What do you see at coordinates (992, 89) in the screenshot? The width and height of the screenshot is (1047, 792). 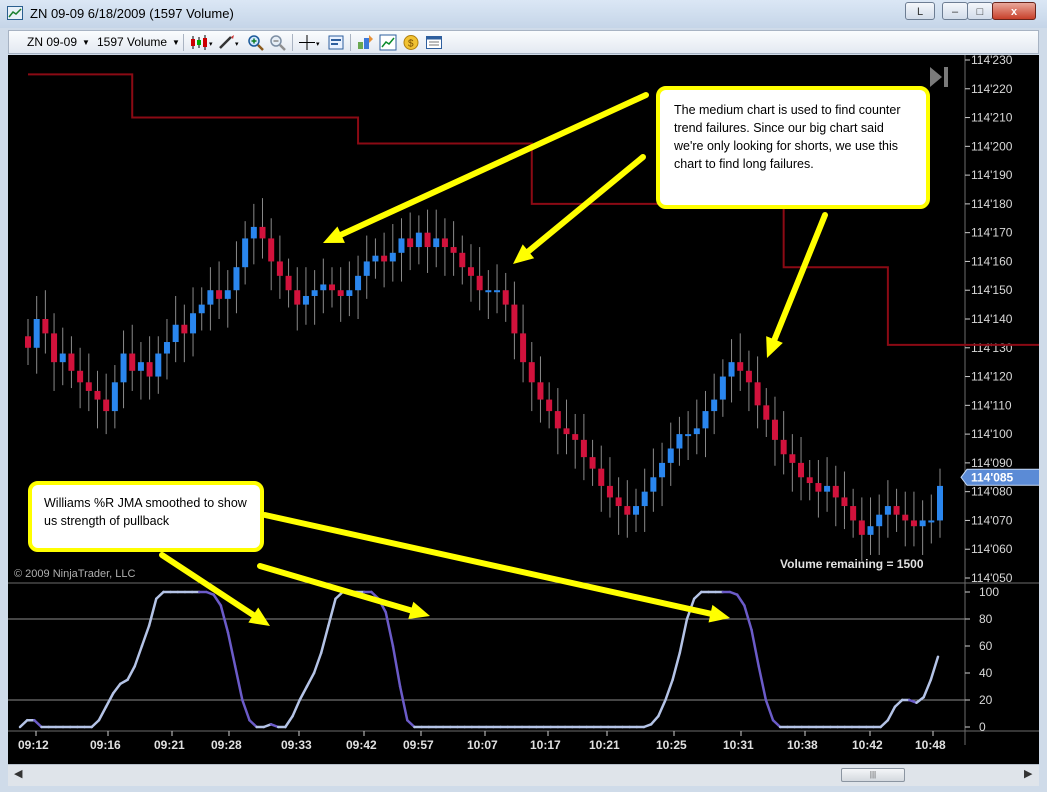 I see `price-tick-label: 114'220` at bounding box center [992, 89].